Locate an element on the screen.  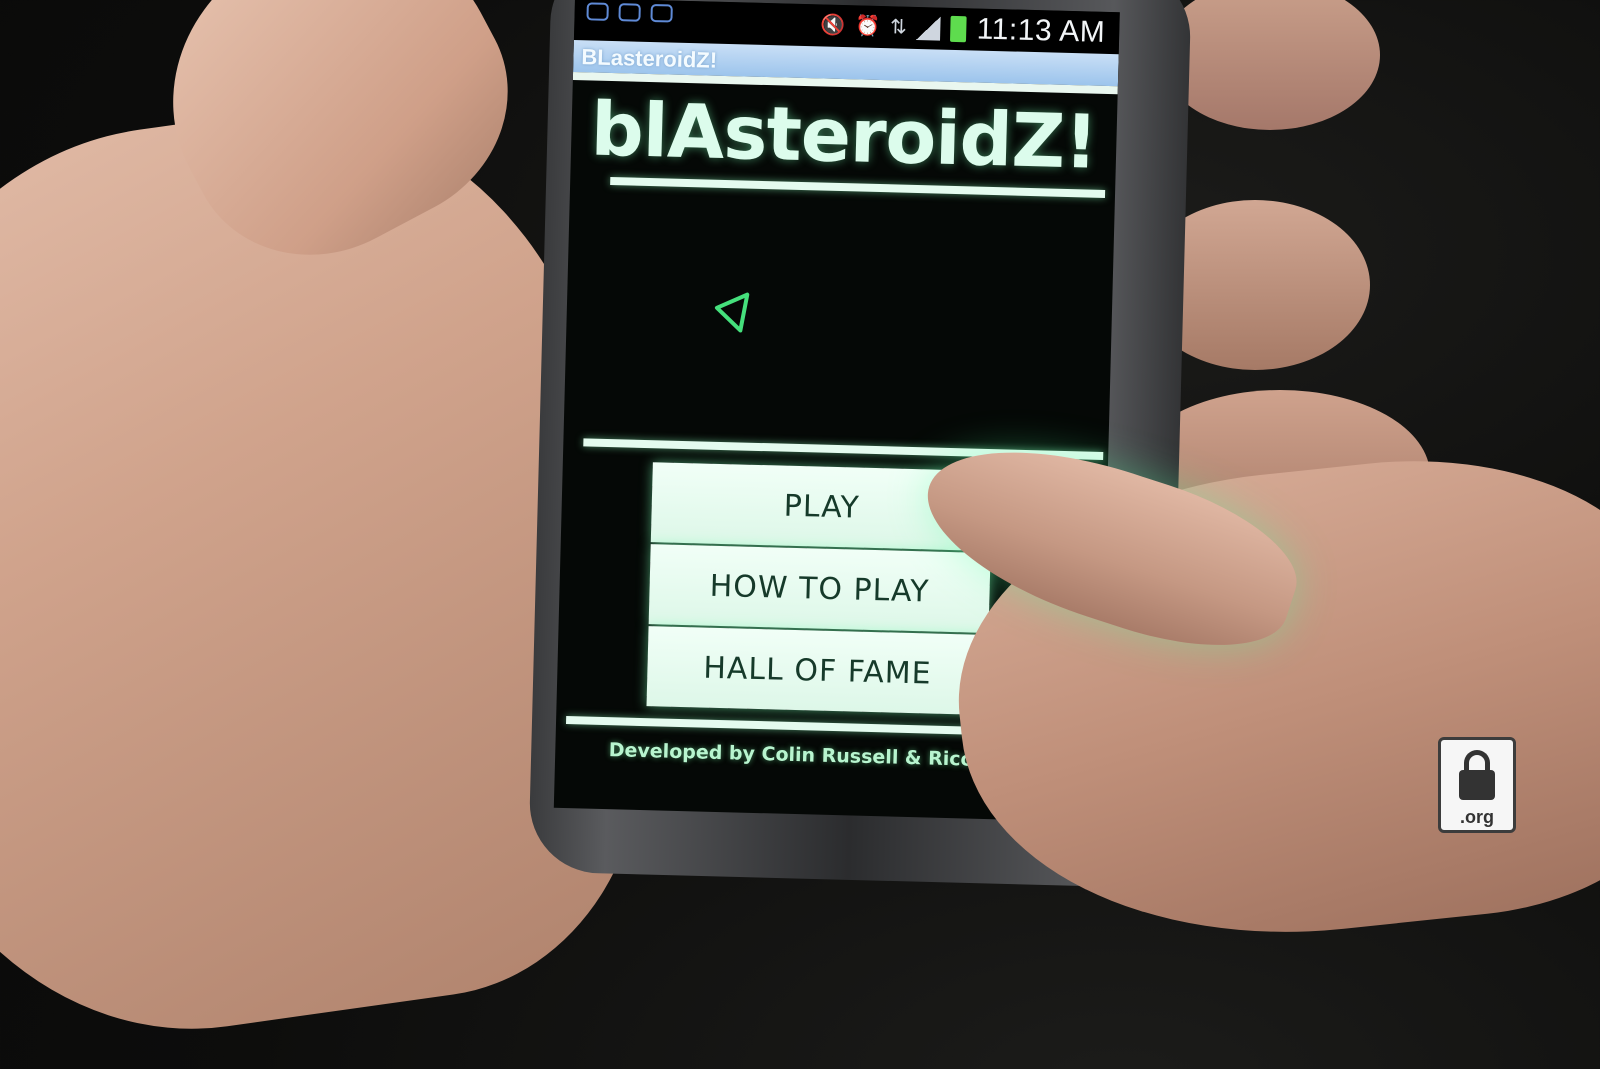
status-clock: 11:13 AM is located at coordinates (1041, 30).